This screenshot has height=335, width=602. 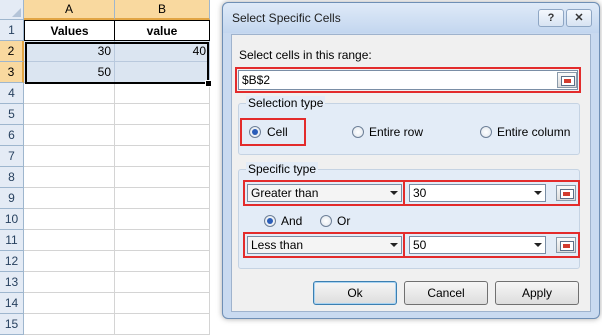 I want to click on cell-a3: 50, so click(x=69, y=72).